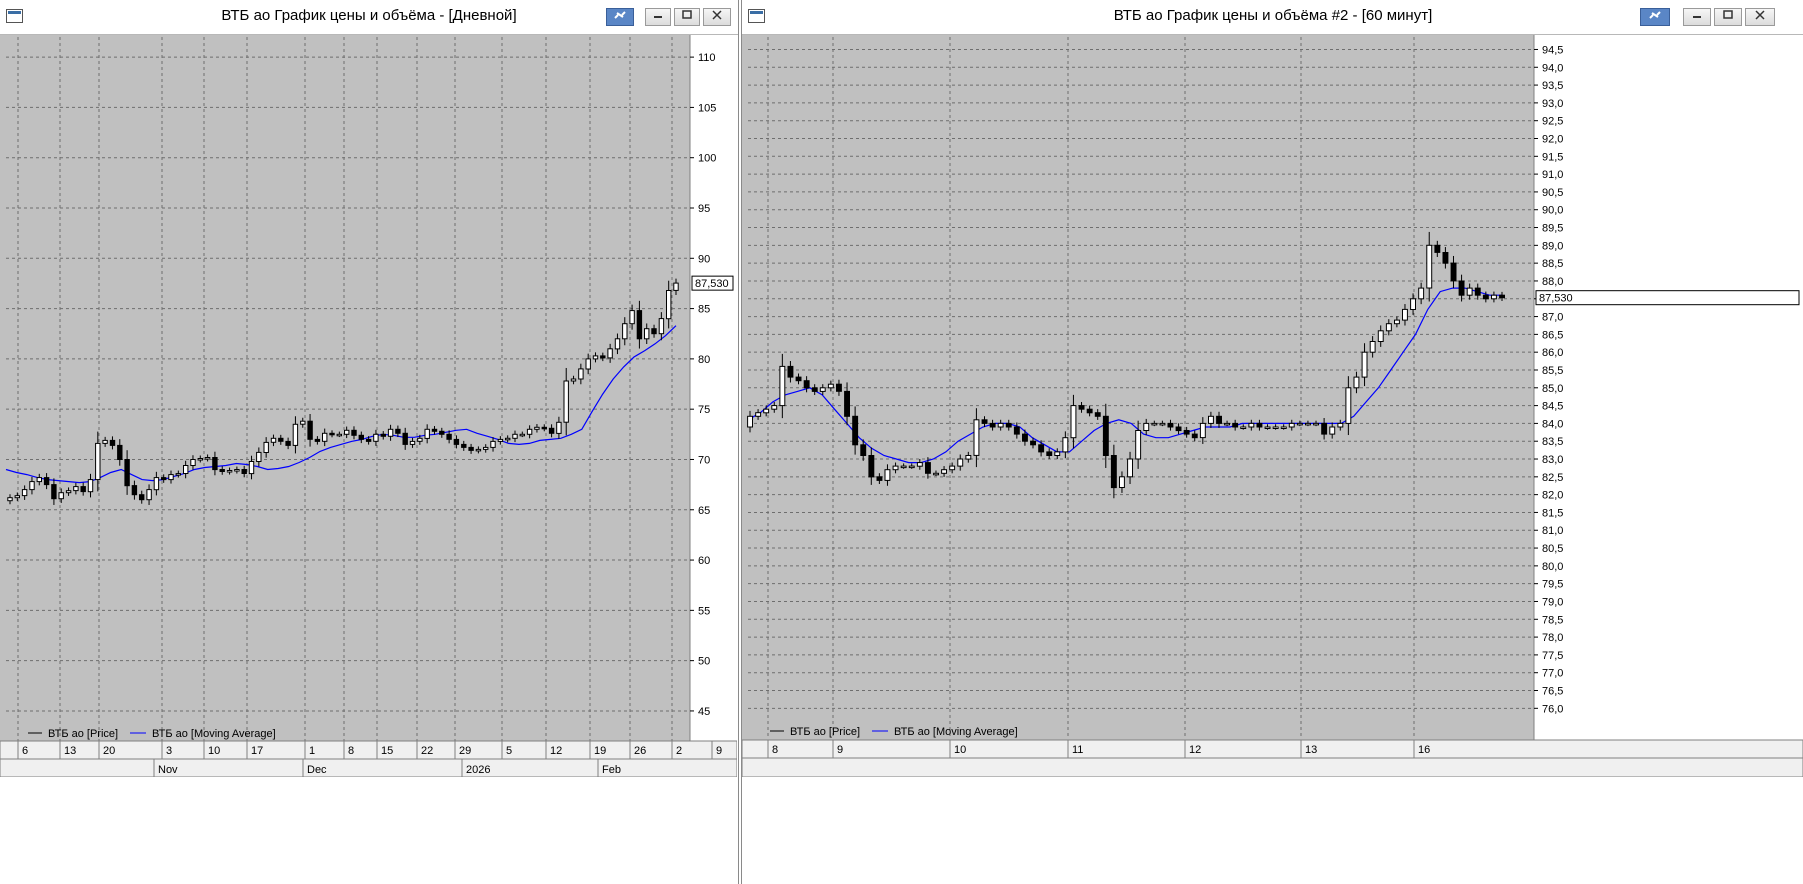 Image resolution: width=1803 pixels, height=884 pixels. What do you see at coordinates (1552, 460) in the screenshot?
I see `y-tick-label: 83,0` at bounding box center [1552, 460].